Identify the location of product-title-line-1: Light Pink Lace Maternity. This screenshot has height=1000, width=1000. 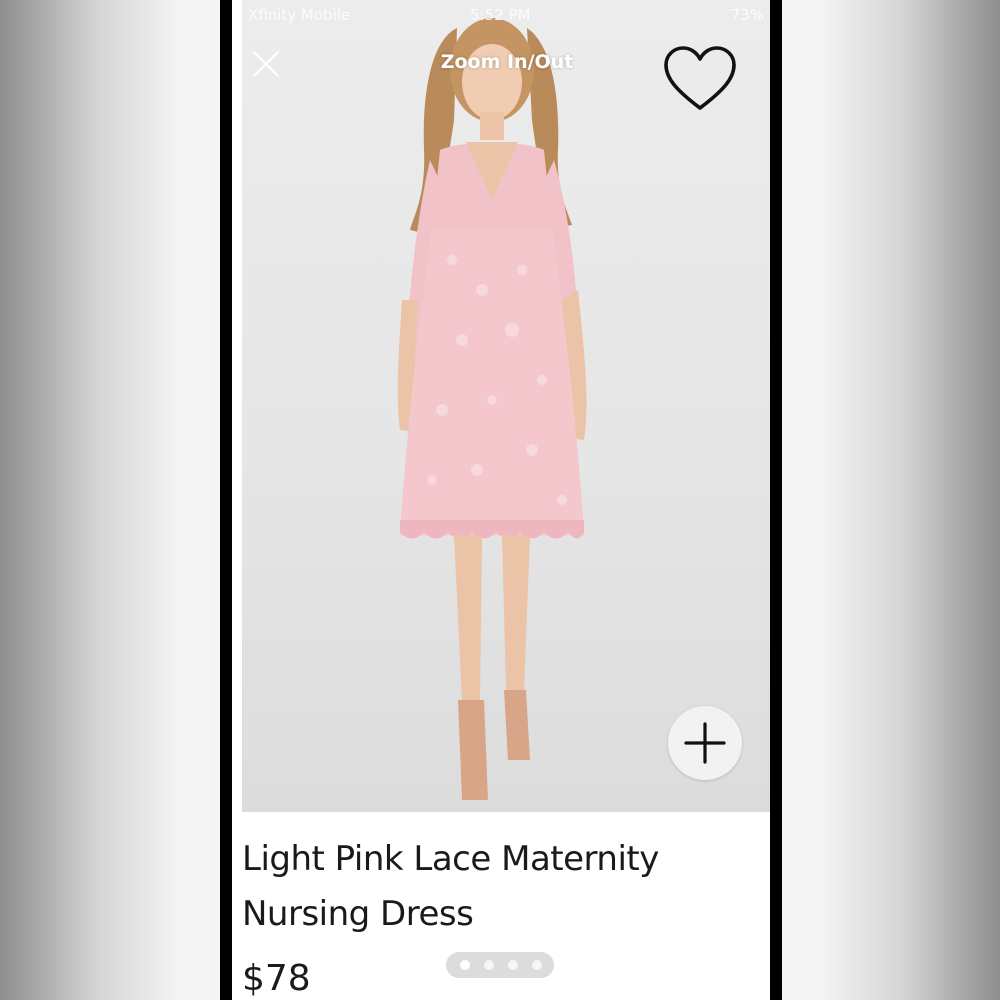
(450, 859).